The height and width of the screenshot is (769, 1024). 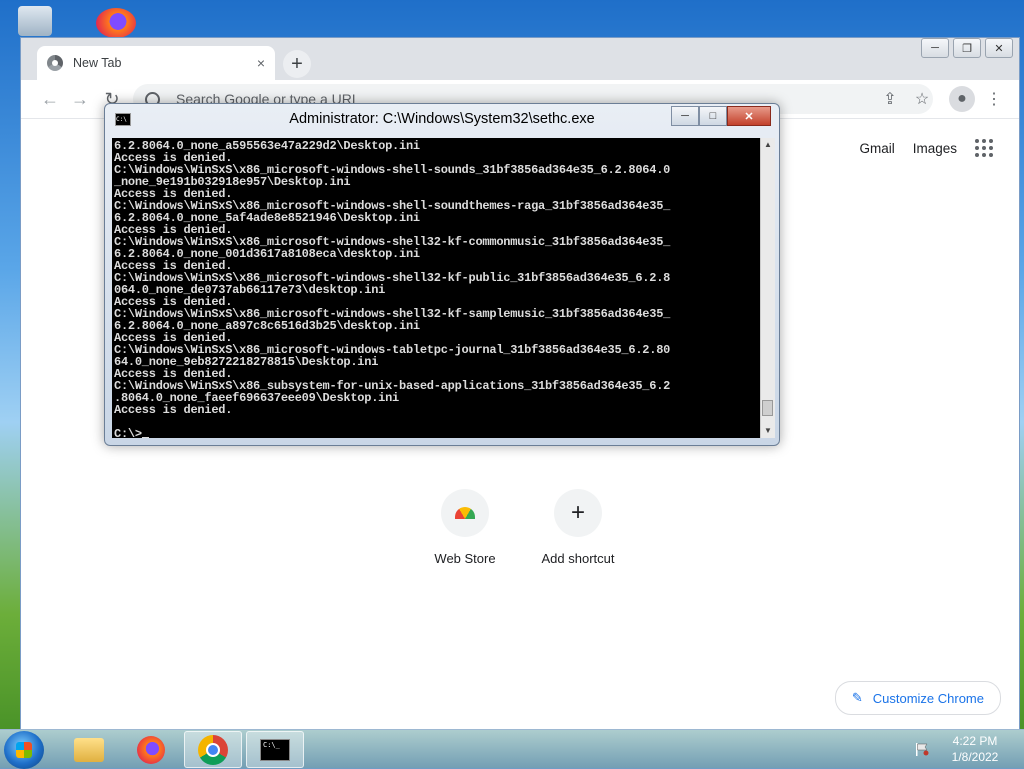 I want to click on scroll-thumb, so click(x=767, y=408).